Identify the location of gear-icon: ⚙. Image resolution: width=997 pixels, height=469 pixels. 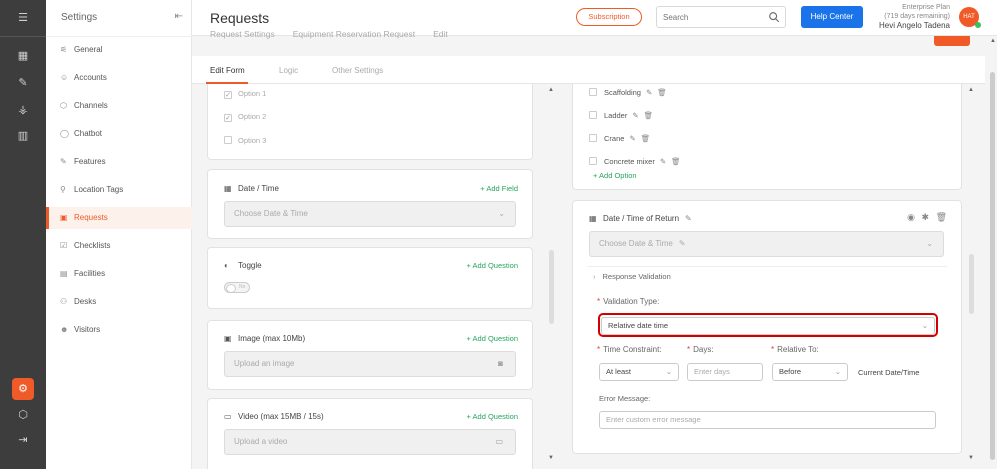
(23, 389).